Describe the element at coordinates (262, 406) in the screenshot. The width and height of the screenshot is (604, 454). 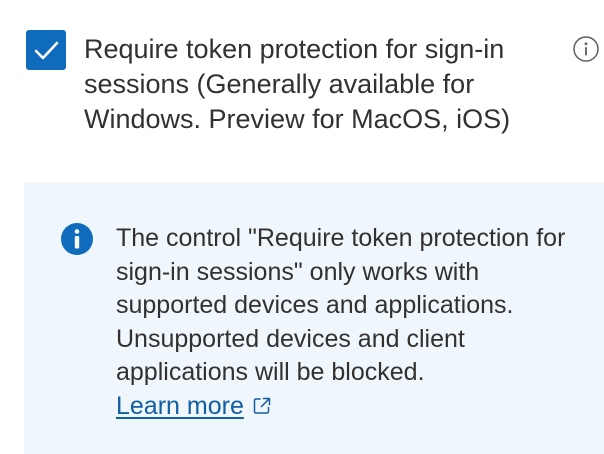
I see `external-link-icon` at that location.